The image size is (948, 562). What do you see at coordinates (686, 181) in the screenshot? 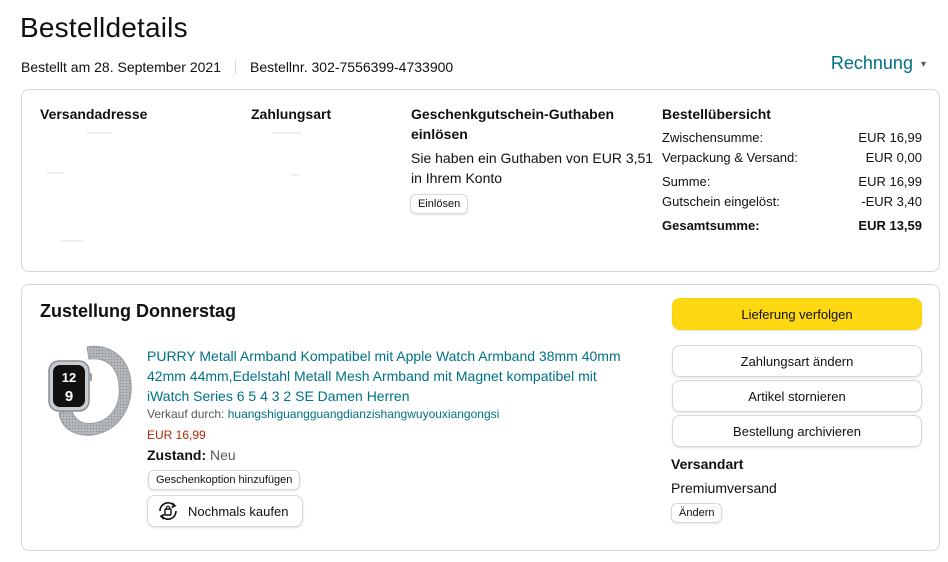
I see `summary-label: Summe:` at bounding box center [686, 181].